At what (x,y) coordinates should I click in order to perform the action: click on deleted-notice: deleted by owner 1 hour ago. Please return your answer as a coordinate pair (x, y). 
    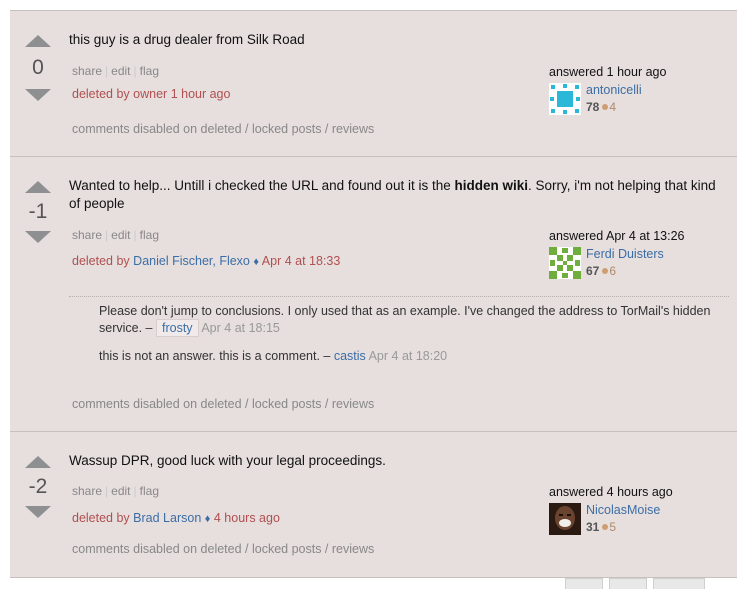
    Looking at the image, I should click on (151, 94).